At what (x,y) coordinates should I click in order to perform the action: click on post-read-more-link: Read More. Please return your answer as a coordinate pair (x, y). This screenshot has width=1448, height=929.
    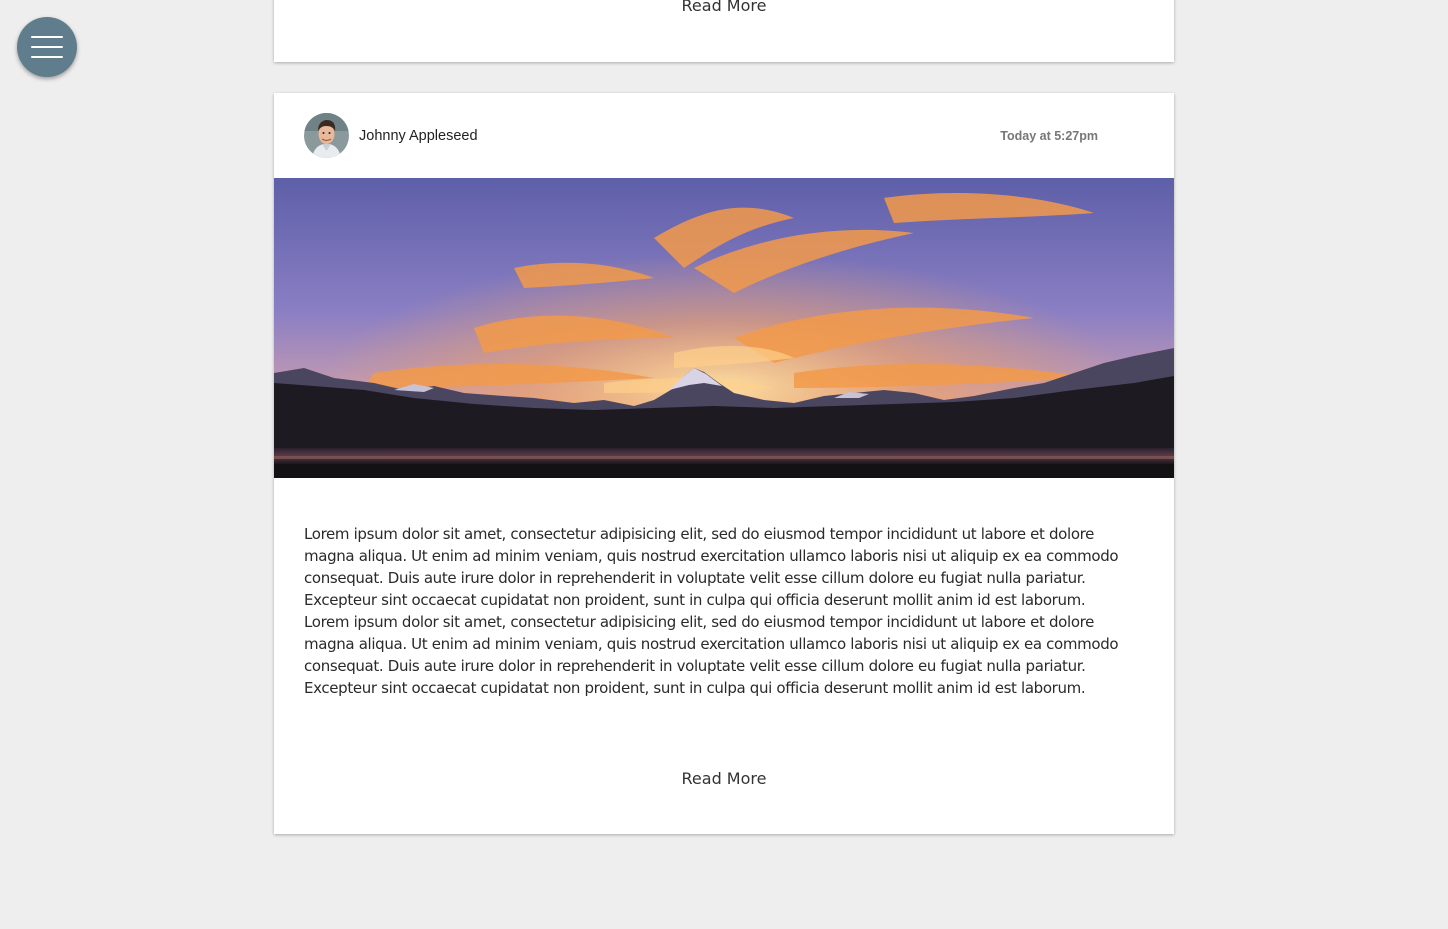
    Looking at the image, I should click on (724, 778).